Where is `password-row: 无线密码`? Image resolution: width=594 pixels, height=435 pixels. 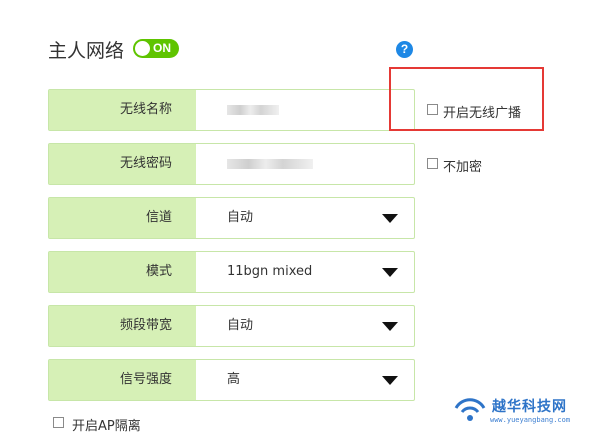 password-row: 无线密码 is located at coordinates (231, 164).